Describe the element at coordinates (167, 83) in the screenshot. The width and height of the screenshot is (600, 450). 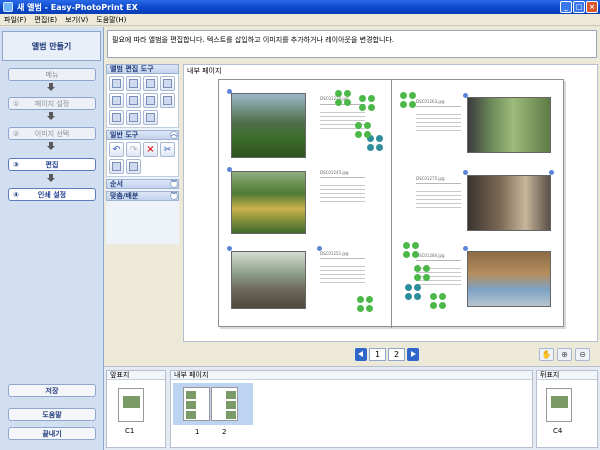
I see `frame-icon` at that location.